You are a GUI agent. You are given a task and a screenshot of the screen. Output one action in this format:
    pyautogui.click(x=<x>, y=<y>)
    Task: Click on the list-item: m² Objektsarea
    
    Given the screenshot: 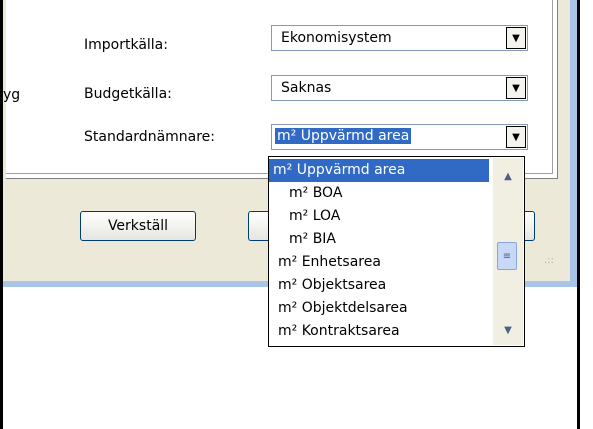 What is the action you would take?
    pyautogui.click(x=379, y=285)
    